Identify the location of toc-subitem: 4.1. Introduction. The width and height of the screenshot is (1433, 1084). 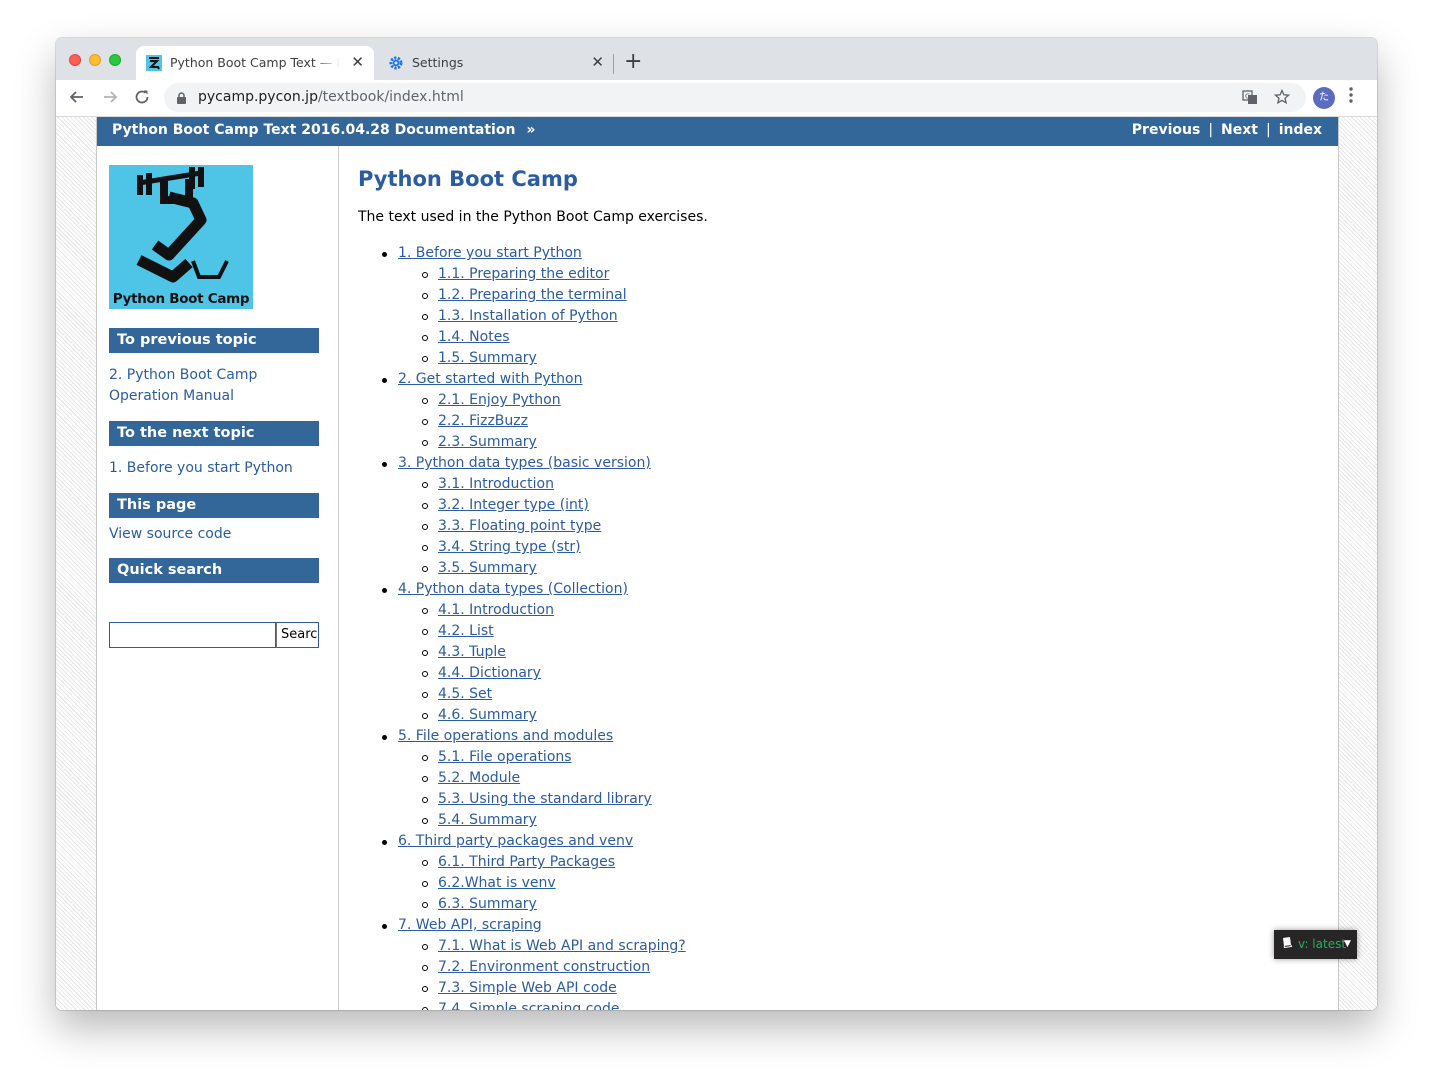
(808, 610).